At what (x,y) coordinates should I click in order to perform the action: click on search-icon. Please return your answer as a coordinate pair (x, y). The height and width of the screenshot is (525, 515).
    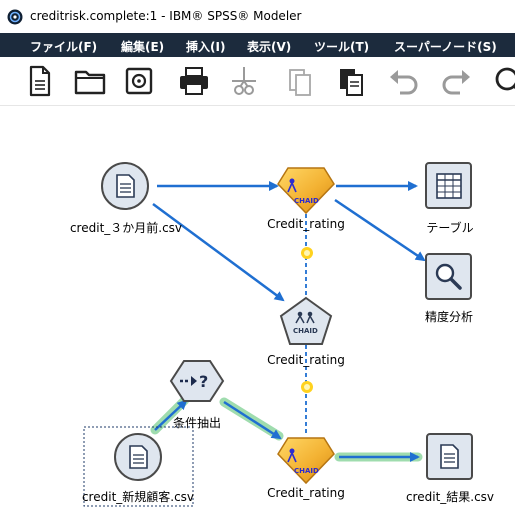
    Looking at the image, I should click on (505, 79).